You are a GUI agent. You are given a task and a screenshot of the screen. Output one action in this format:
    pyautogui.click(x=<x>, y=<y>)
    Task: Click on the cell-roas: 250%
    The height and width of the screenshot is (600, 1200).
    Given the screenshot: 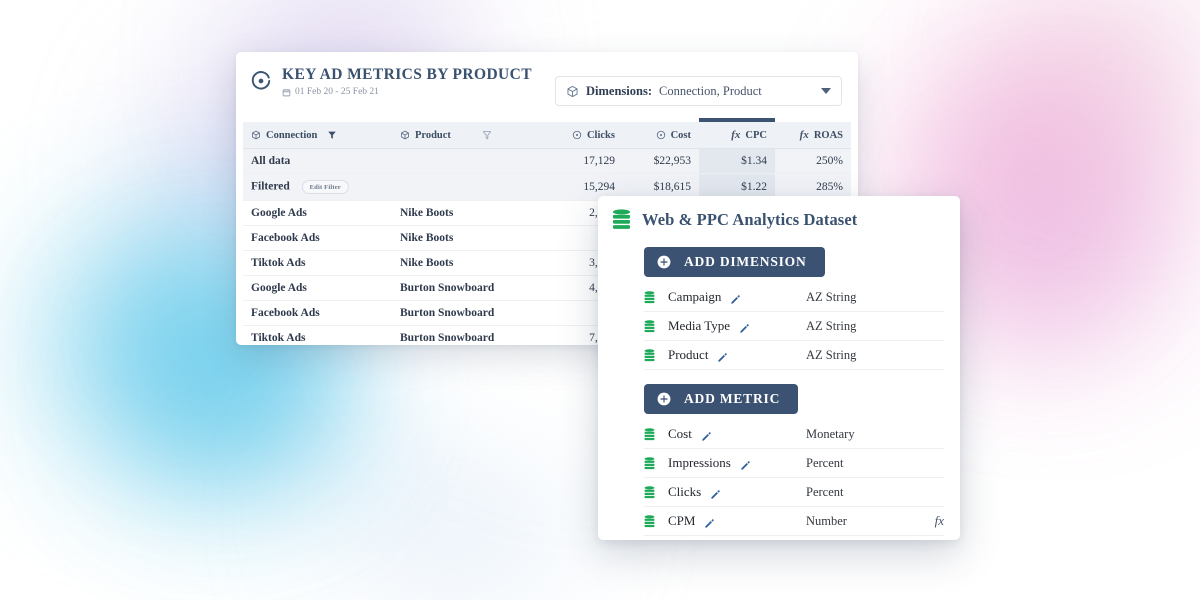 What is the action you would take?
    pyautogui.click(x=812, y=161)
    